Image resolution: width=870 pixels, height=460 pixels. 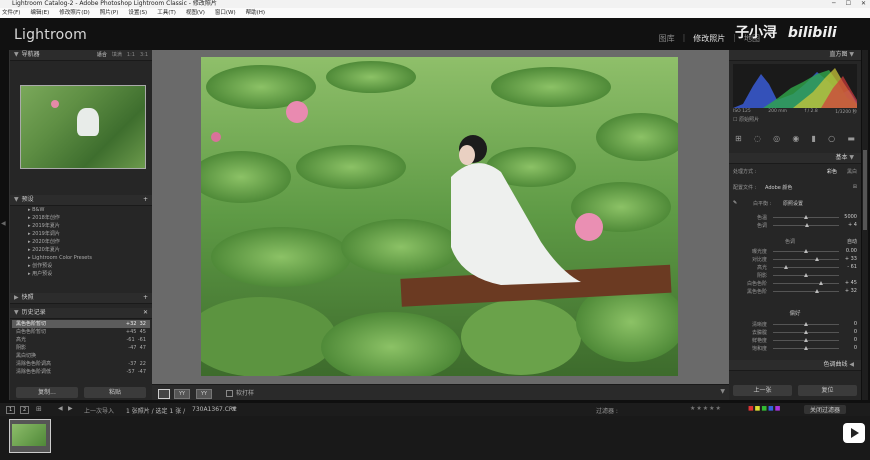 I want to click on profile-browser-icon: ⊞, so click(x=855, y=187).